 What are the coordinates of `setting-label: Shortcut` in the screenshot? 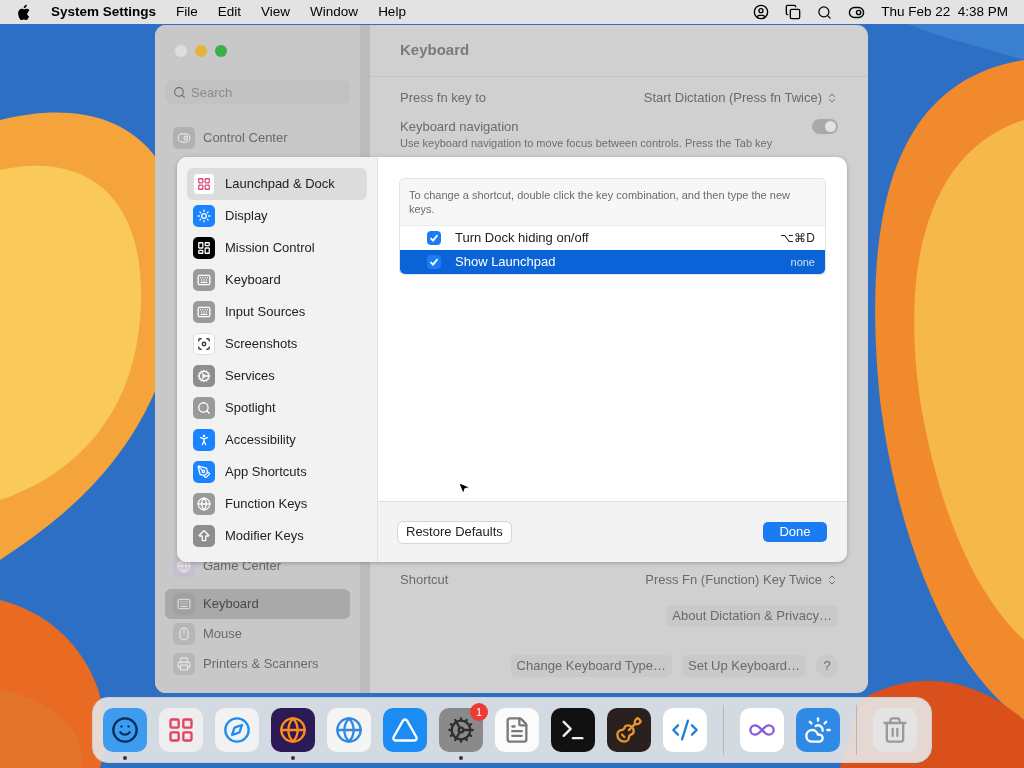 It's located at (424, 580).